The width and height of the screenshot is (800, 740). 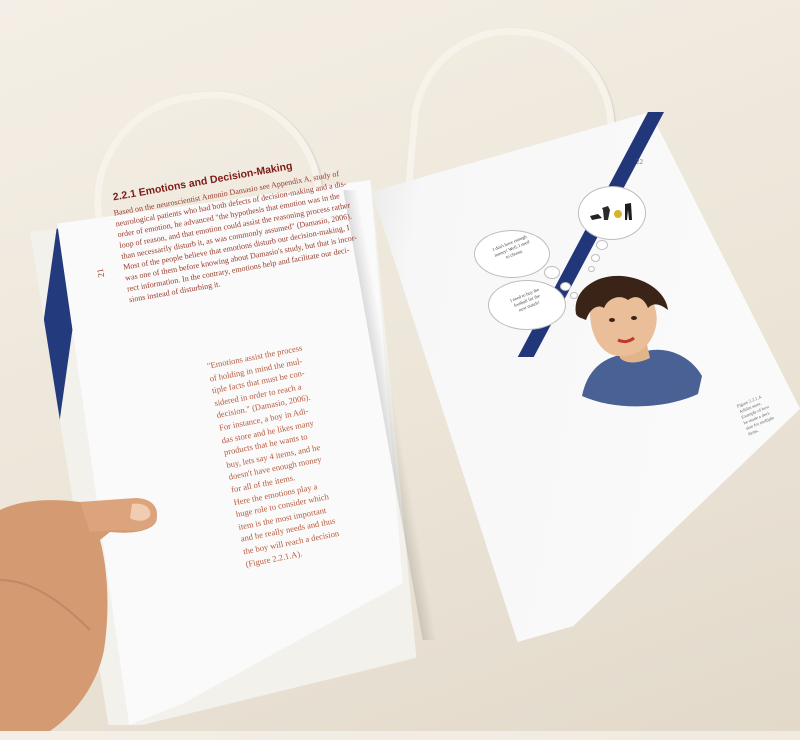 What do you see at coordinates (628, 211) in the screenshot?
I see `pants-icon` at bounding box center [628, 211].